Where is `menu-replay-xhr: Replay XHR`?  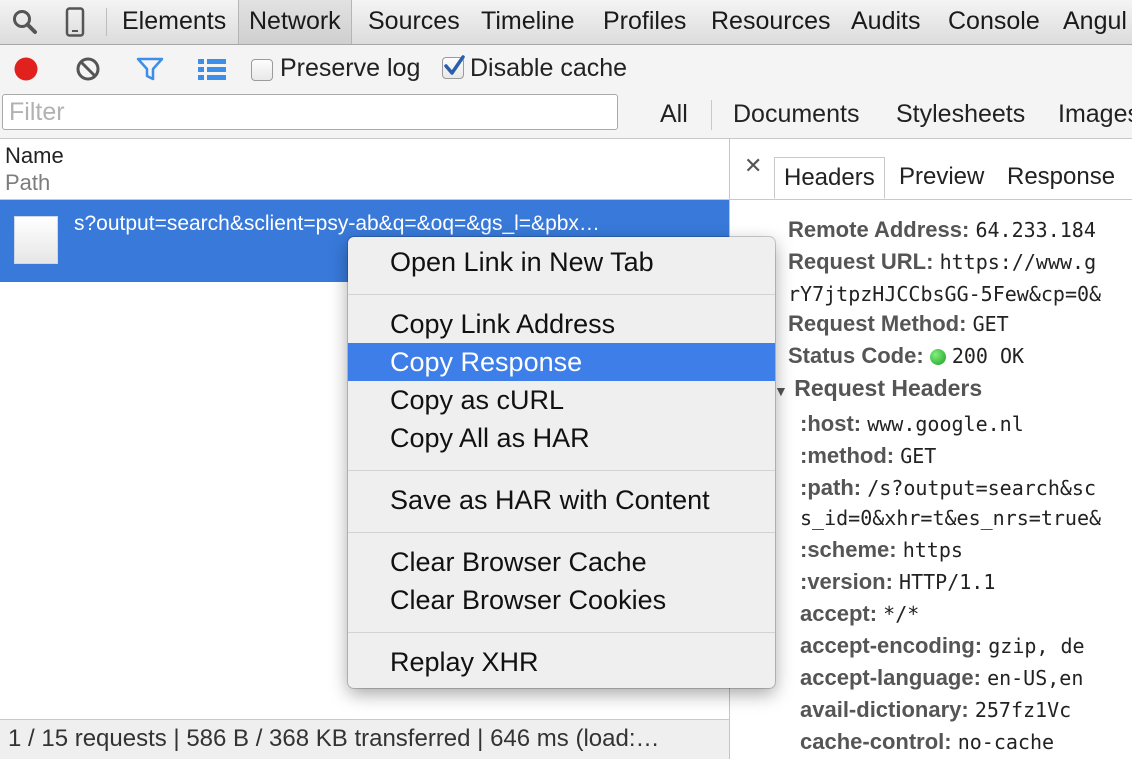 menu-replay-xhr: Replay XHR is located at coordinates (561, 662).